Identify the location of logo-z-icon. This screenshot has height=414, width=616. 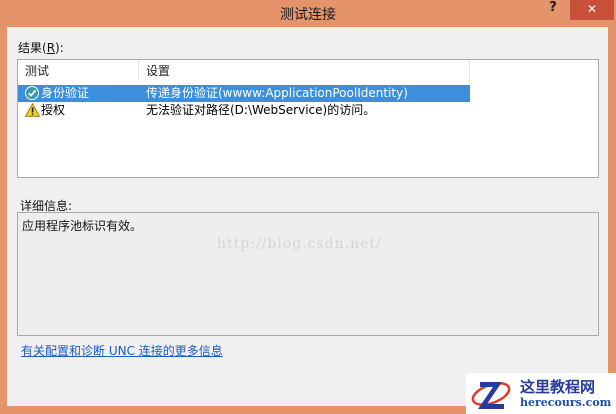
(491, 395).